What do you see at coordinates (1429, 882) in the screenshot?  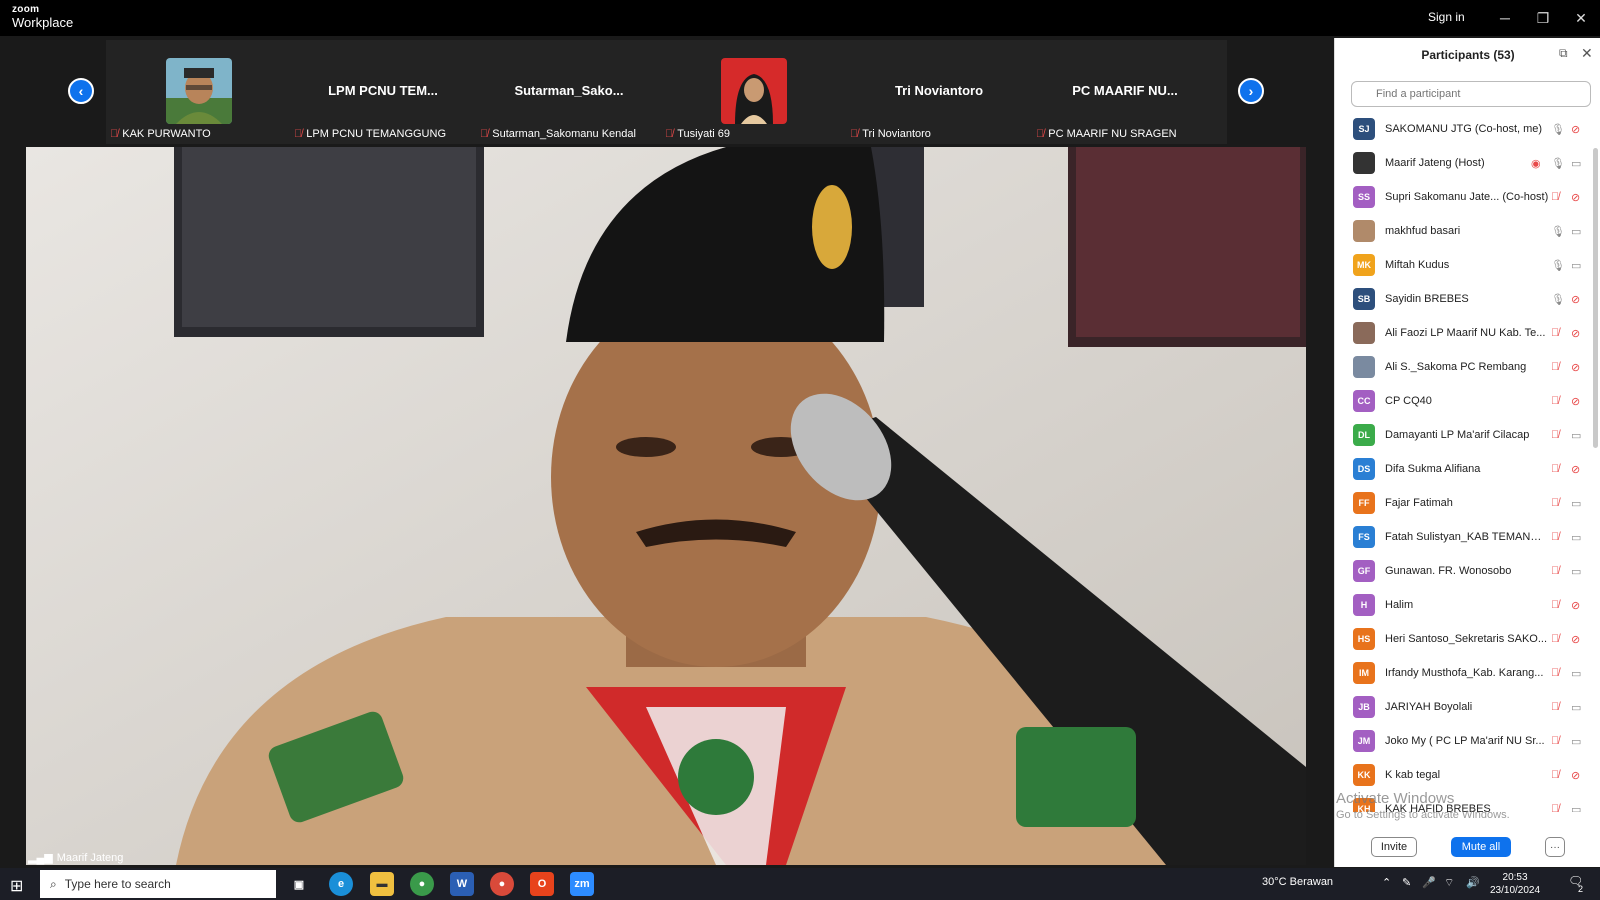 I see `mic-tray-icon: 🎤` at bounding box center [1429, 882].